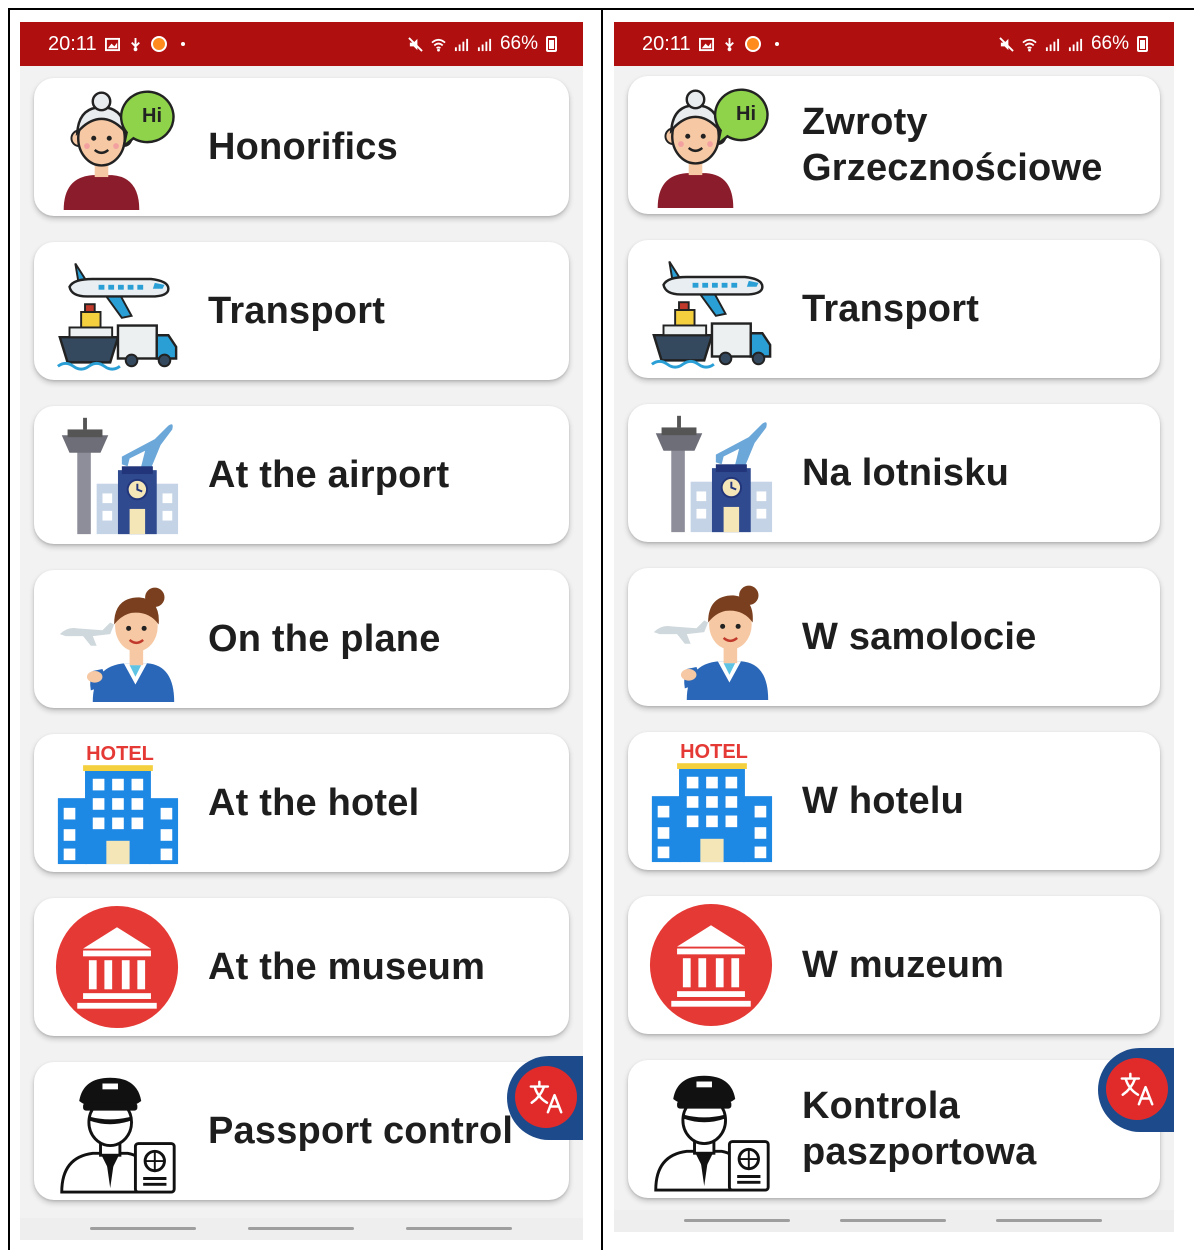  I want to click on category-card-honorifics: Hi Honorifics, so click(301, 147).